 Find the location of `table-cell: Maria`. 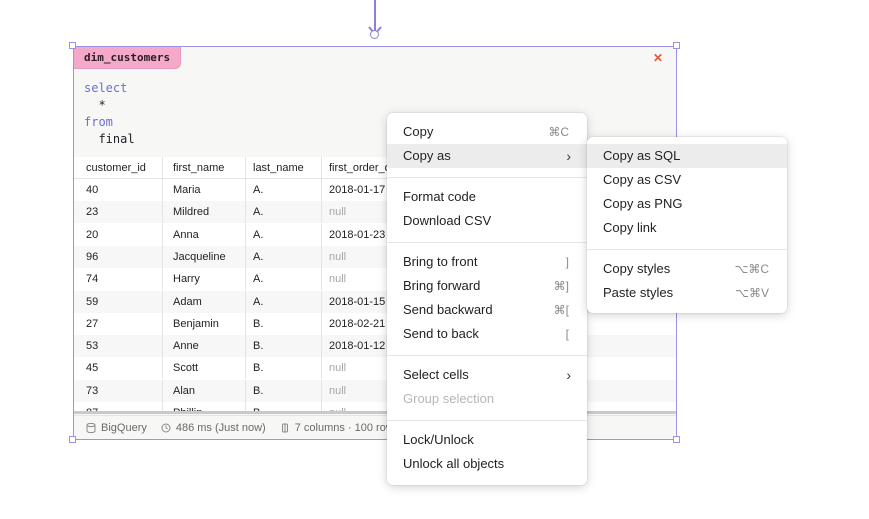

table-cell: Maria is located at coordinates (211, 190).